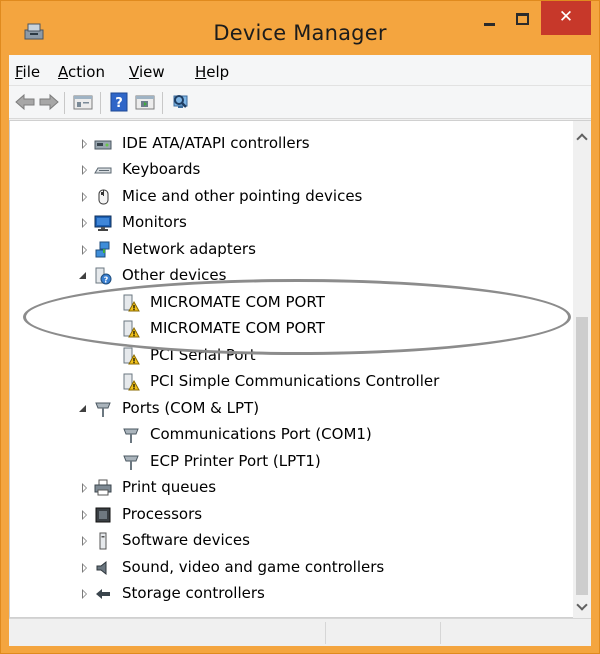 This screenshot has height=654, width=600. What do you see at coordinates (103, 594) in the screenshot?
I see `storage-controller-icon` at bounding box center [103, 594].